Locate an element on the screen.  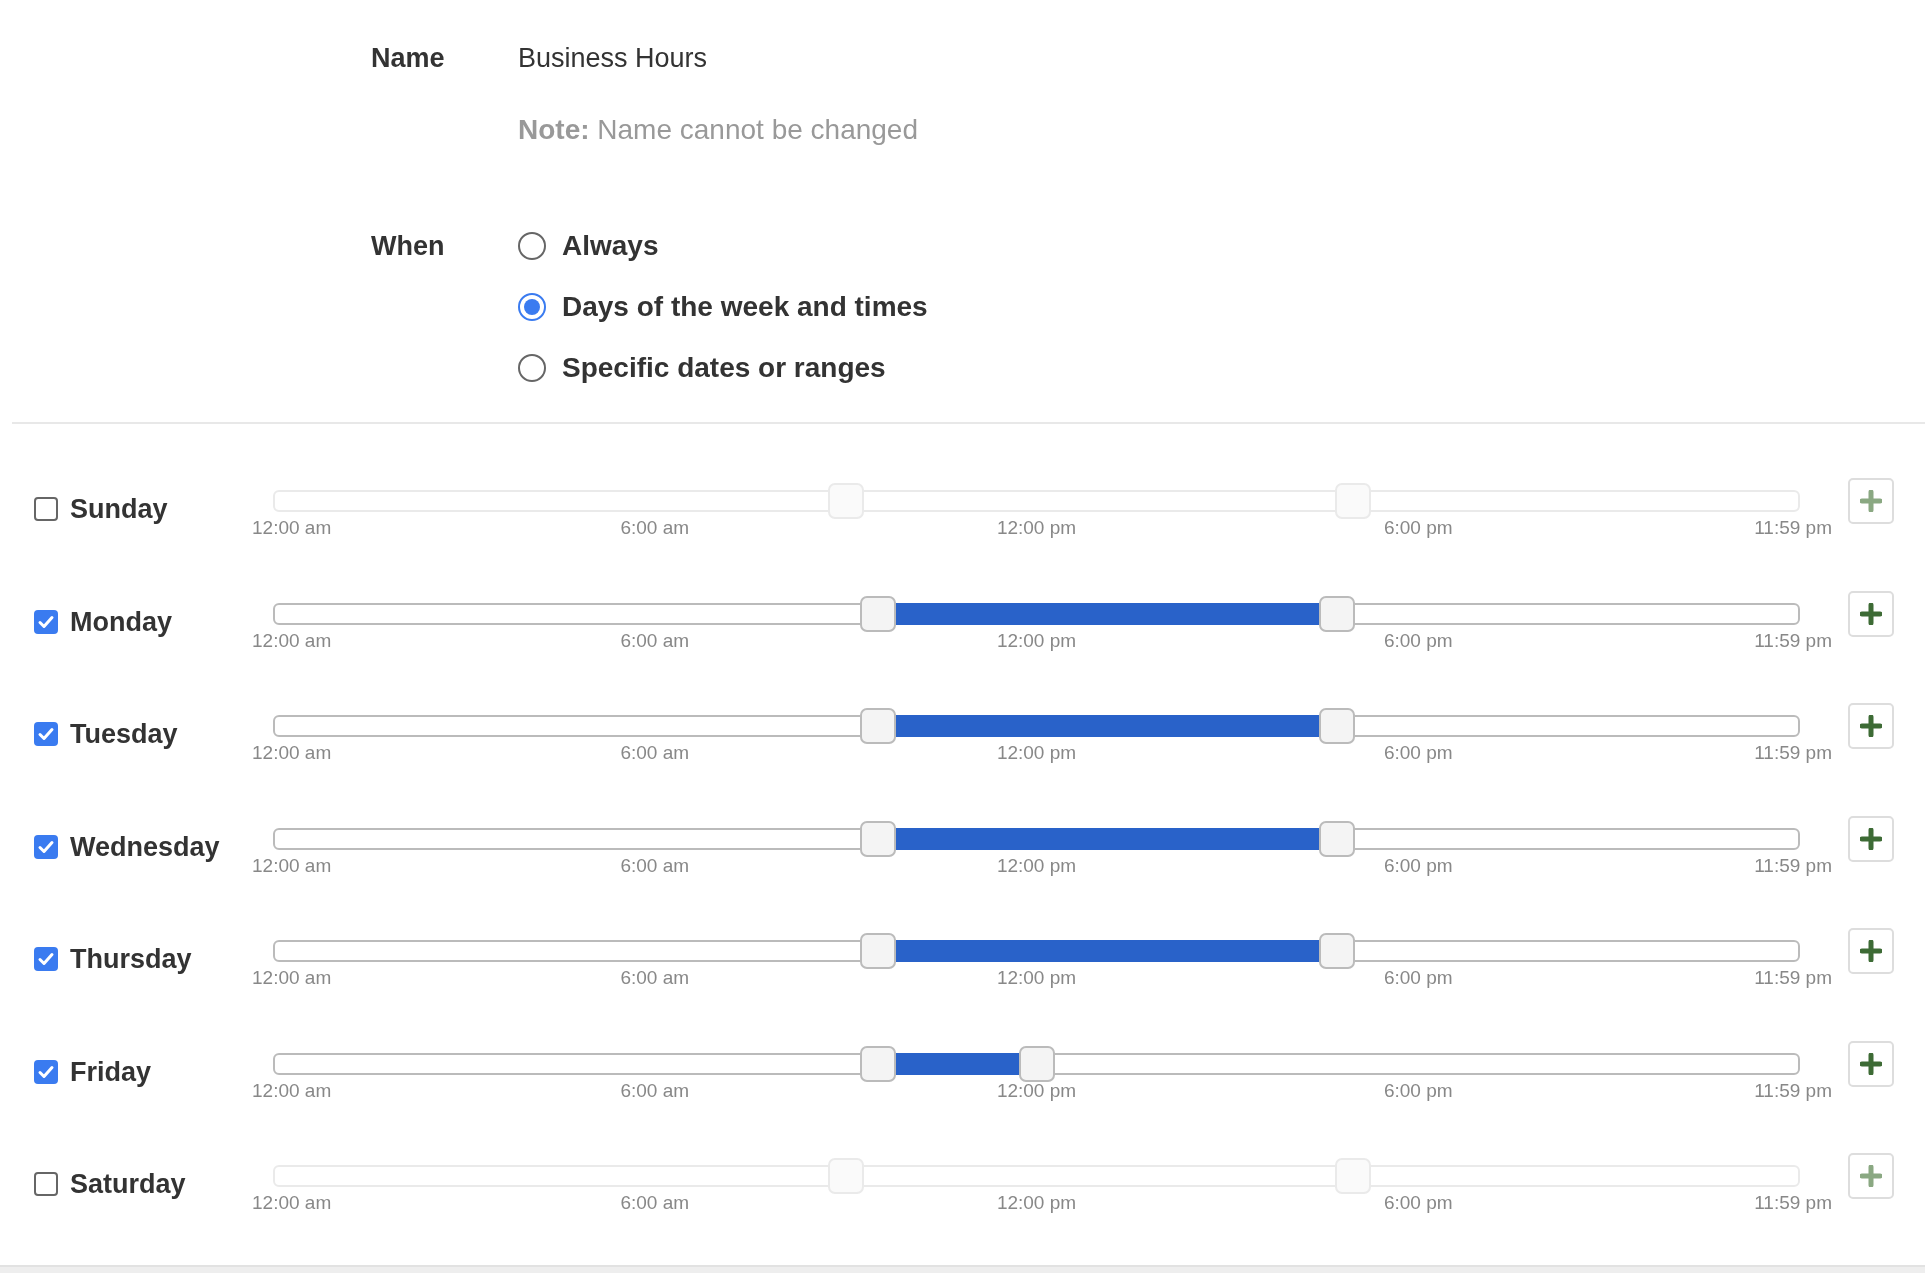
day-label: Monday is located at coordinates (121, 622).